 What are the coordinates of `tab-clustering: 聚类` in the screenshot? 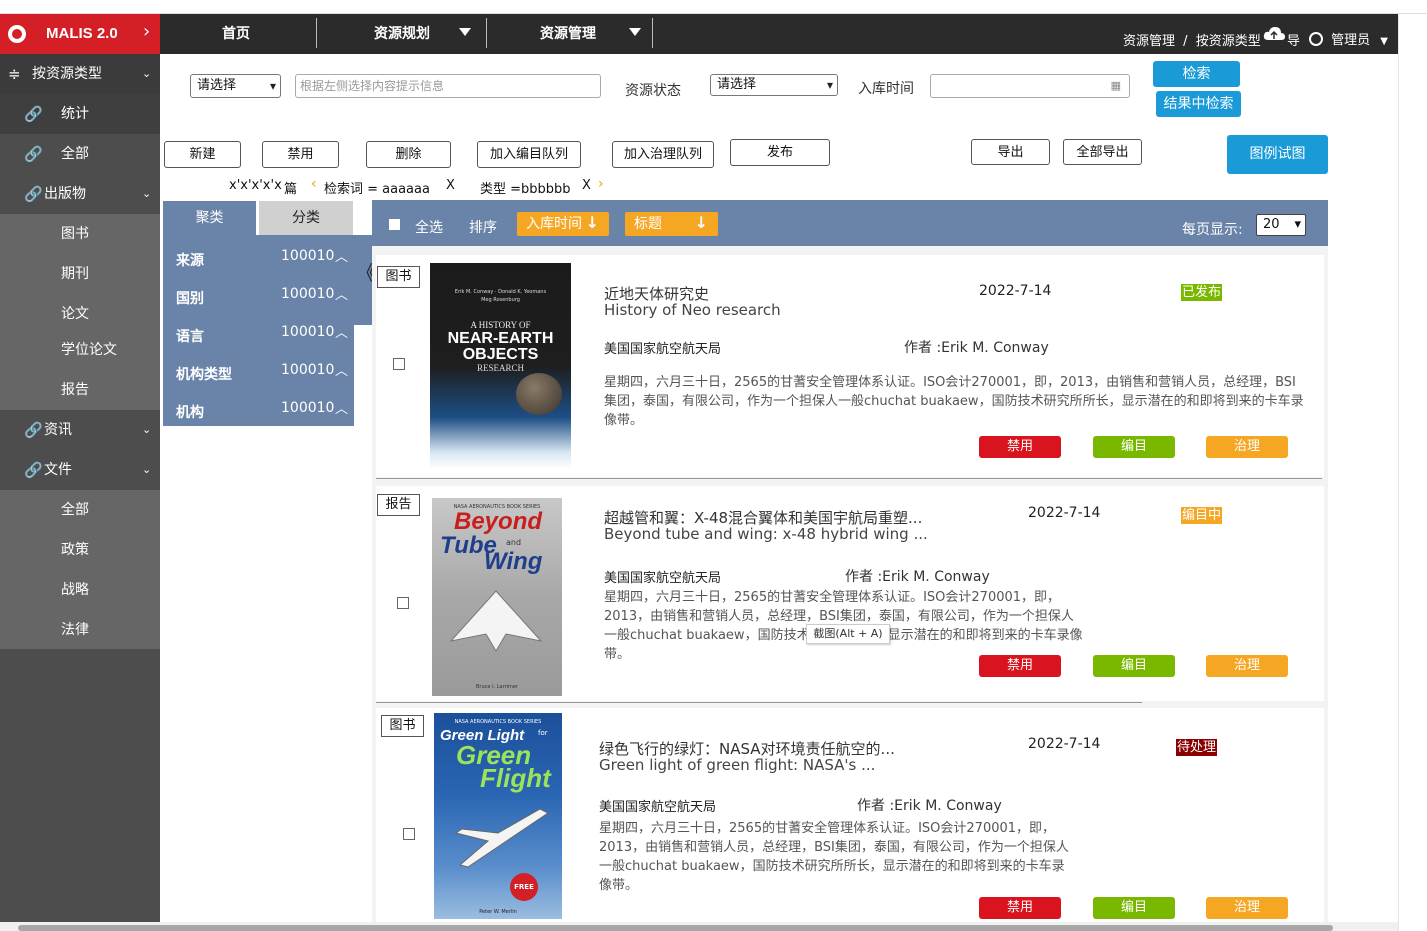 It's located at (209, 218).